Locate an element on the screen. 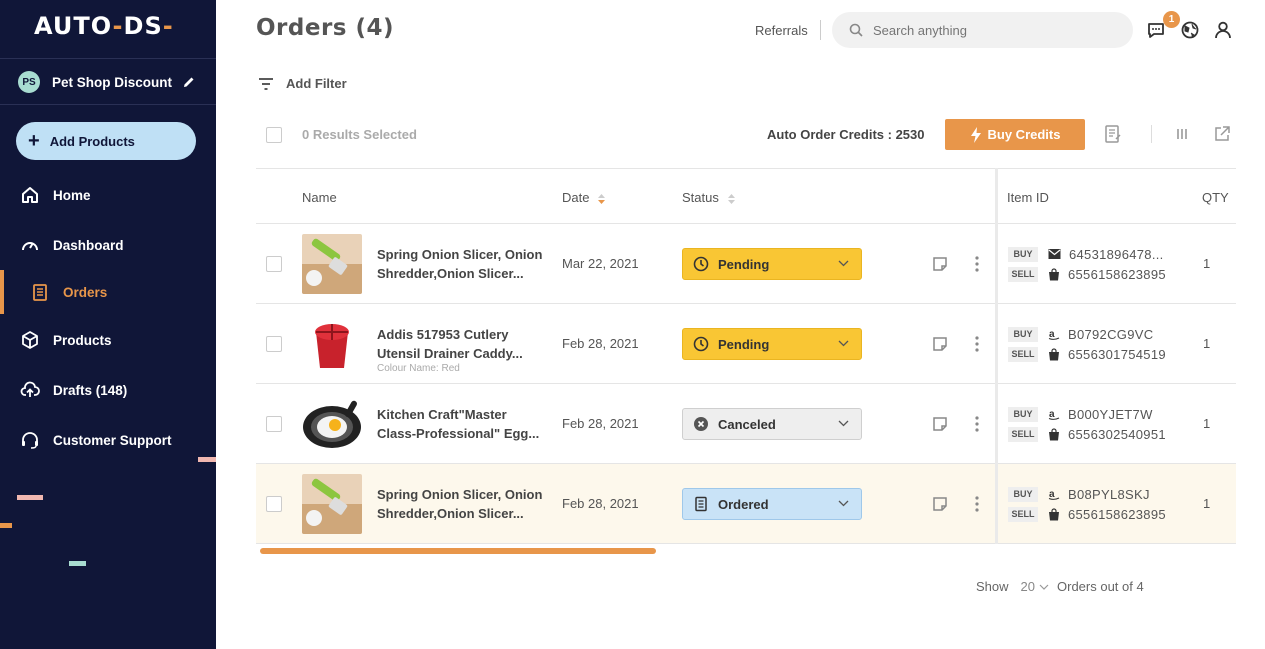 This screenshot has height=649, width=1265. status-label: Ordered is located at coordinates (743, 504).